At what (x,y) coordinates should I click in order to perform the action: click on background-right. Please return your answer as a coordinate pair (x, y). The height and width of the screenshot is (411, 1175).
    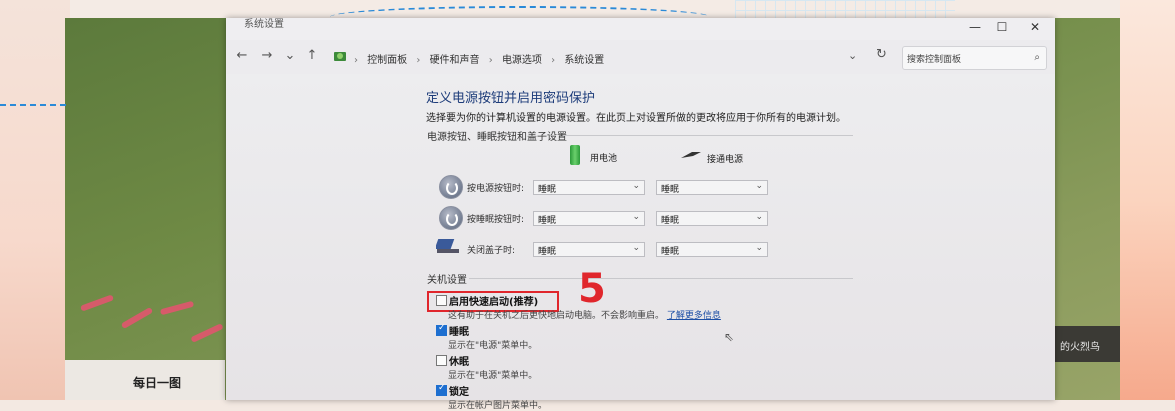
    Looking at the image, I should click on (1145, 200).